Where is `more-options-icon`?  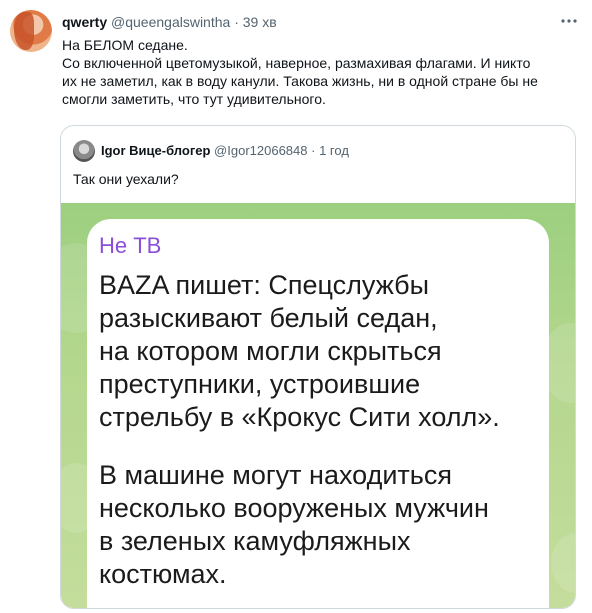
more-options-icon is located at coordinates (569, 21).